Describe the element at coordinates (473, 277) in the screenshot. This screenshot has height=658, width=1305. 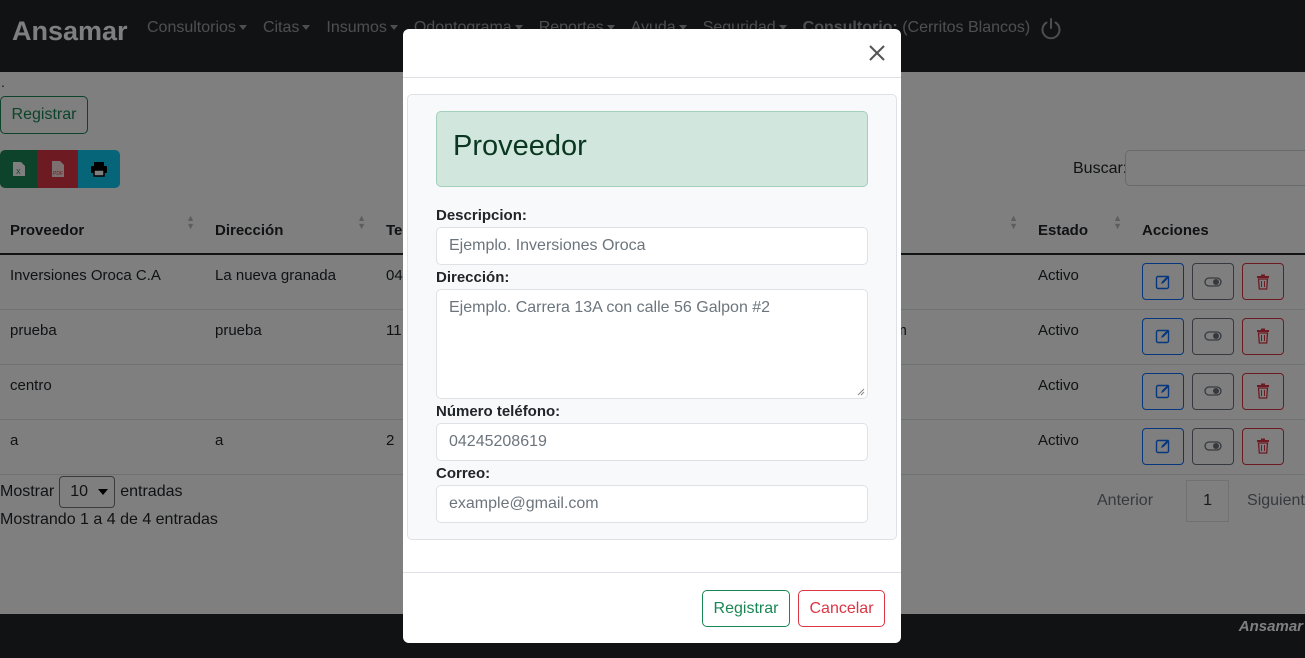
I see `direccion-label: Dirección:` at that location.